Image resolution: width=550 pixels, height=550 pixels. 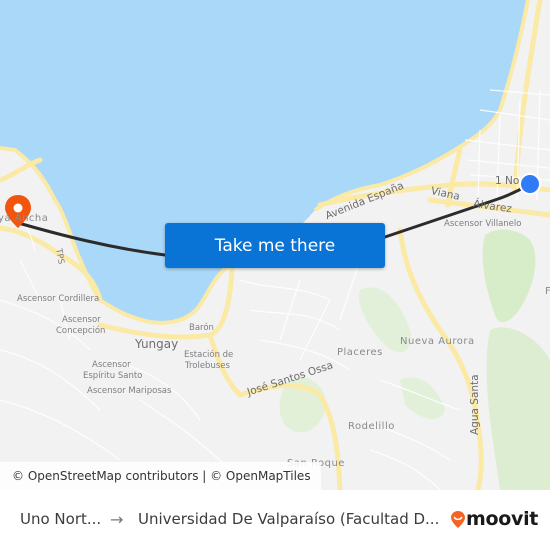 I want to click on label-estacion-line1: Estación de, so click(x=209, y=355).